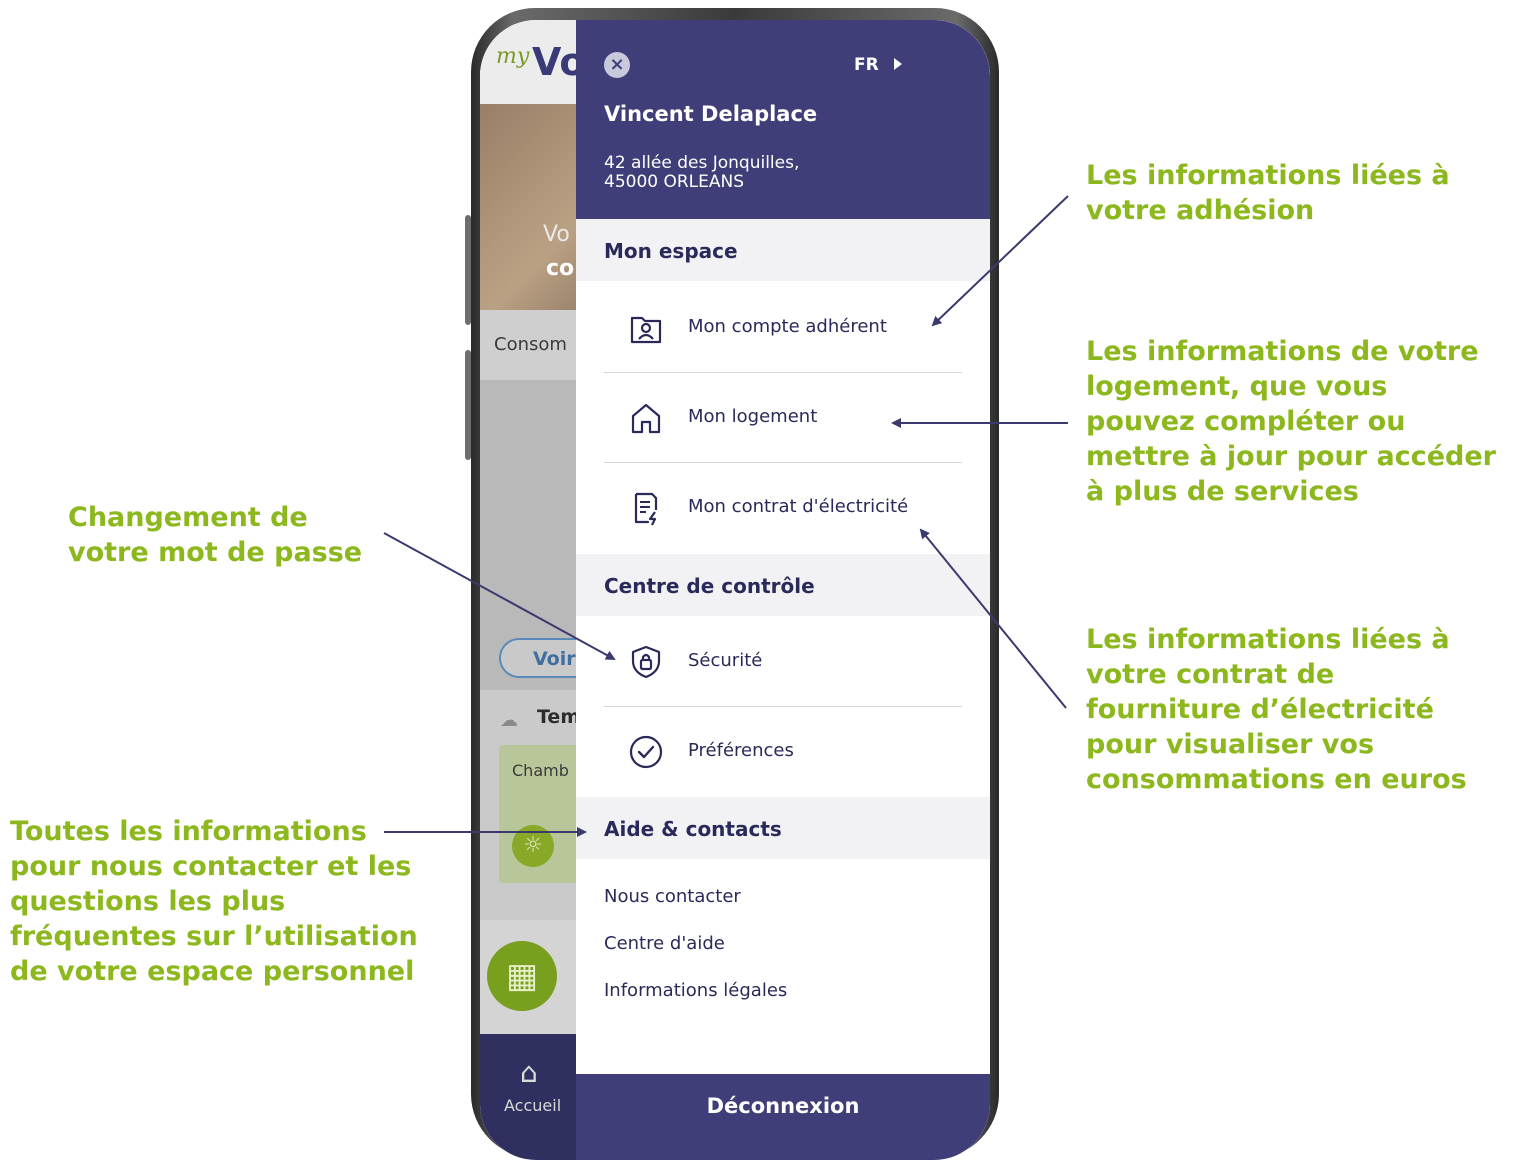  I want to click on logo-my: my, so click(513, 56).